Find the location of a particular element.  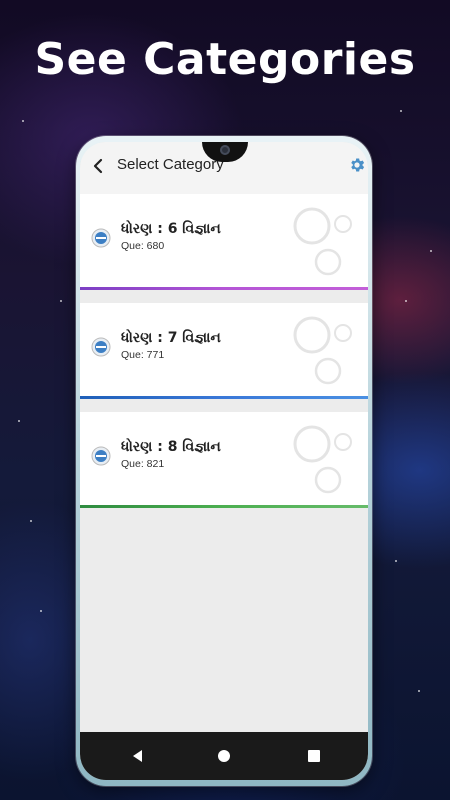

nav-home-icon is located at coordinates (224, 756).